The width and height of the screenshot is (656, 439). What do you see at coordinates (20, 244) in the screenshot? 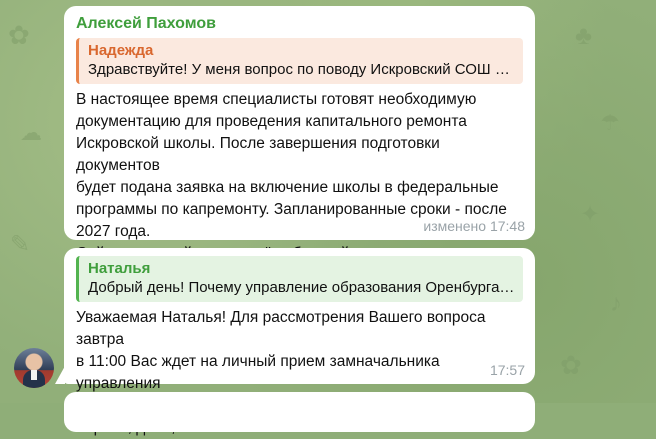
I see `doodle-icon: ✎` at bounding box center [20, 244].